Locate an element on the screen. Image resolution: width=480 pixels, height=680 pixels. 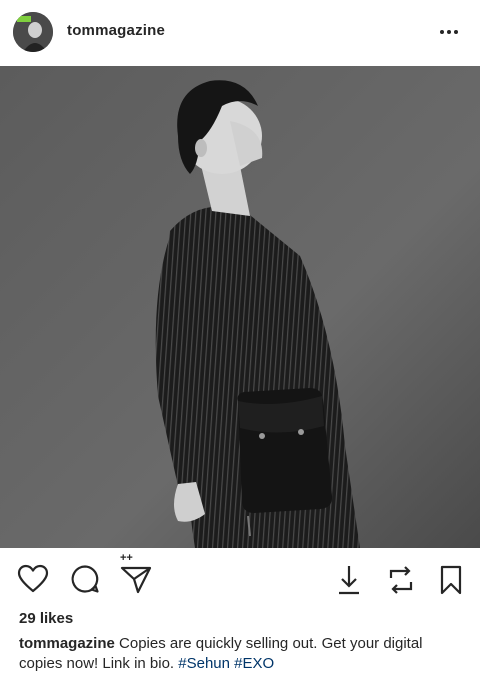
post-header: tommagazine is located at coordinates (240, 33).